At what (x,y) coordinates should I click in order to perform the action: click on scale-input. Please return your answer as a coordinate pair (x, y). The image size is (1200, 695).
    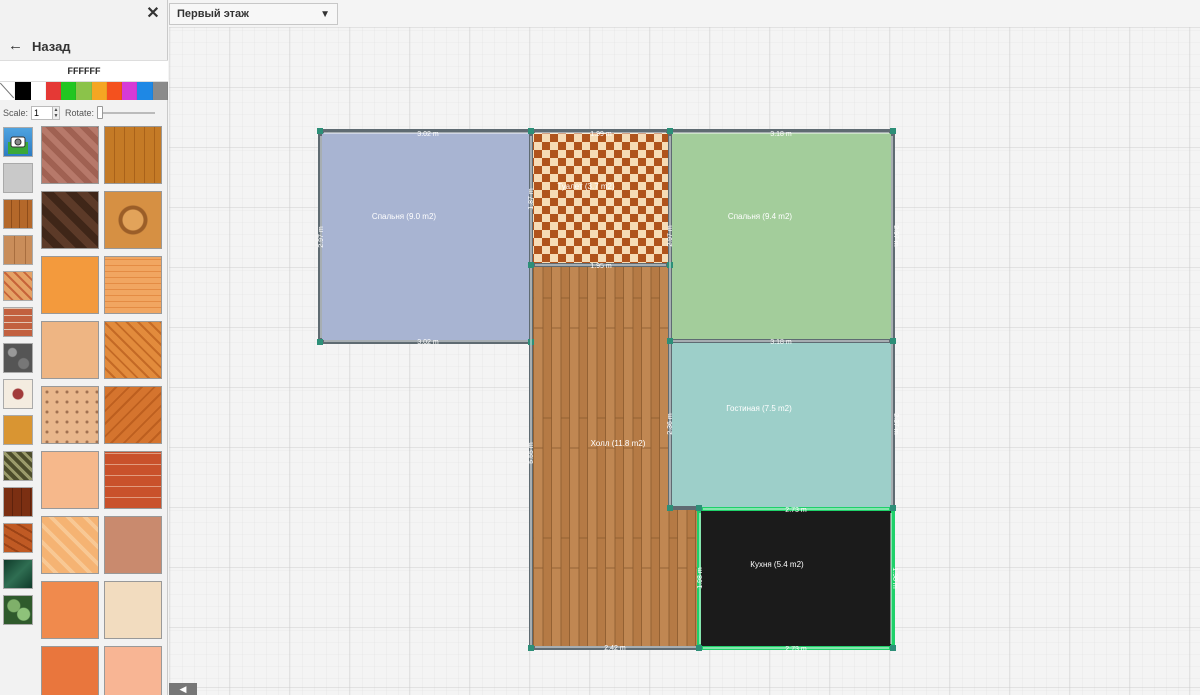
    Looking at the image, I should click on (42, 113).